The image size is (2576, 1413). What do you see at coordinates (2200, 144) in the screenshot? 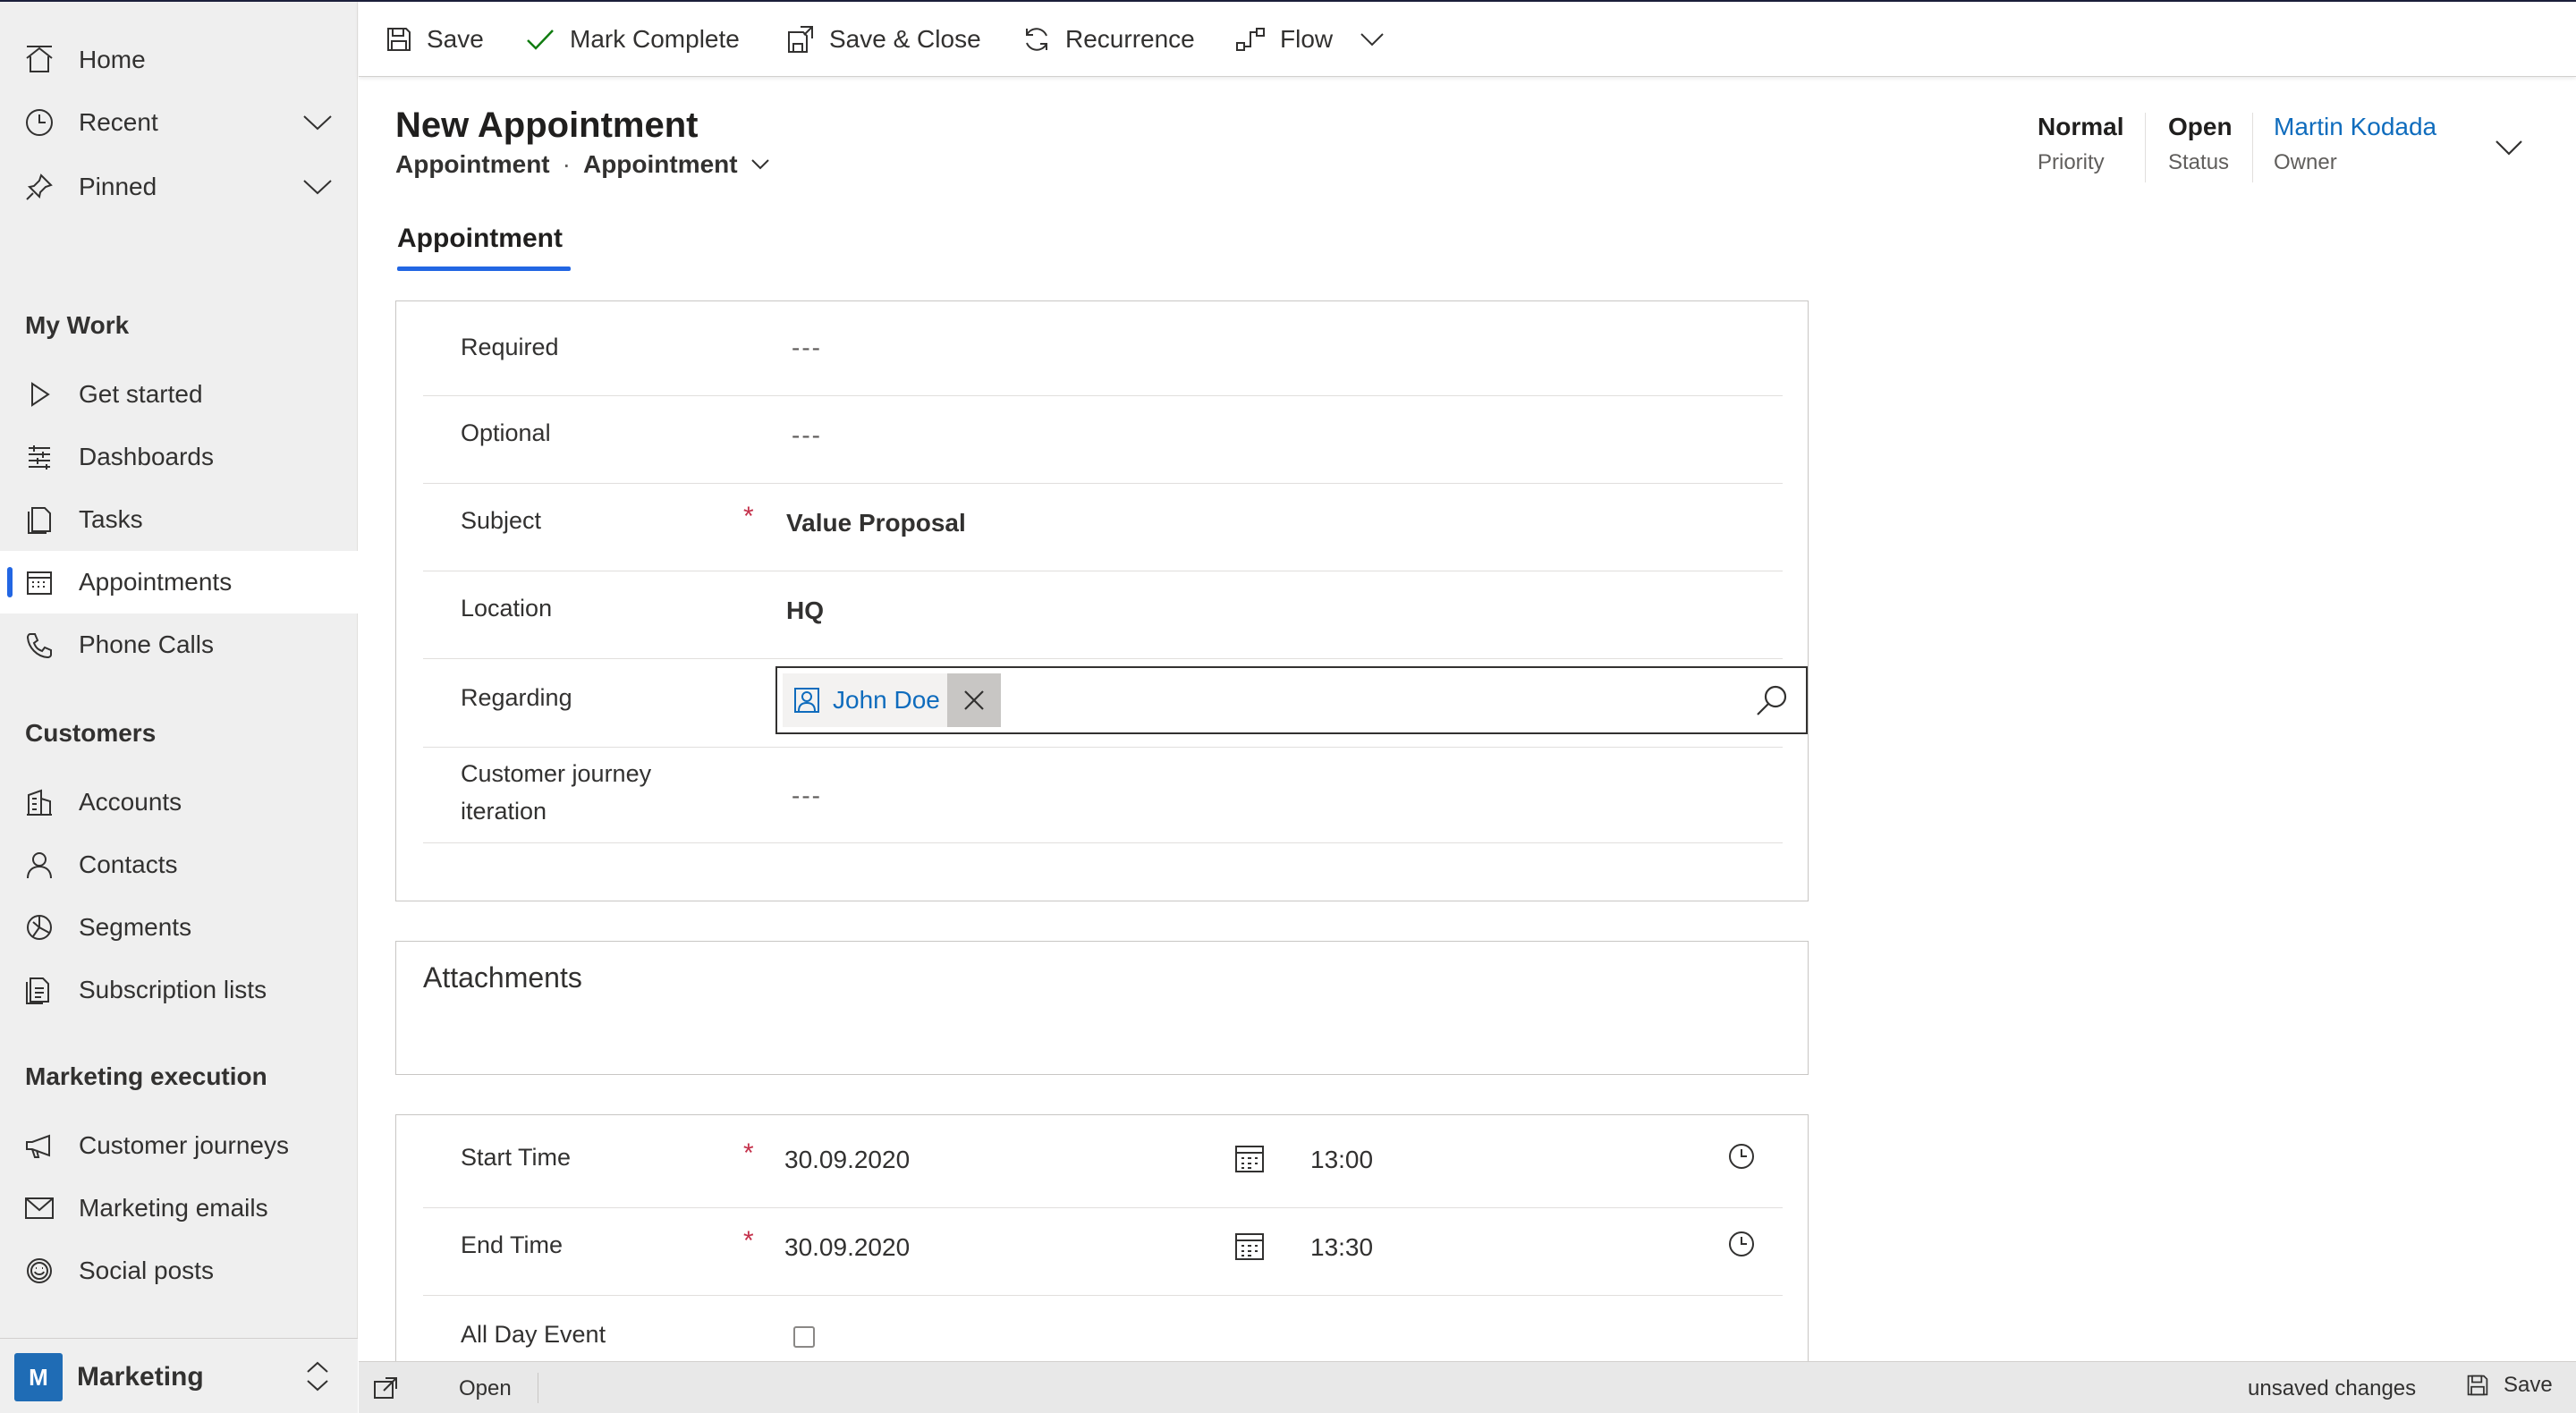
I see `header-status: Open Status` at bounding box center [2200, 144].